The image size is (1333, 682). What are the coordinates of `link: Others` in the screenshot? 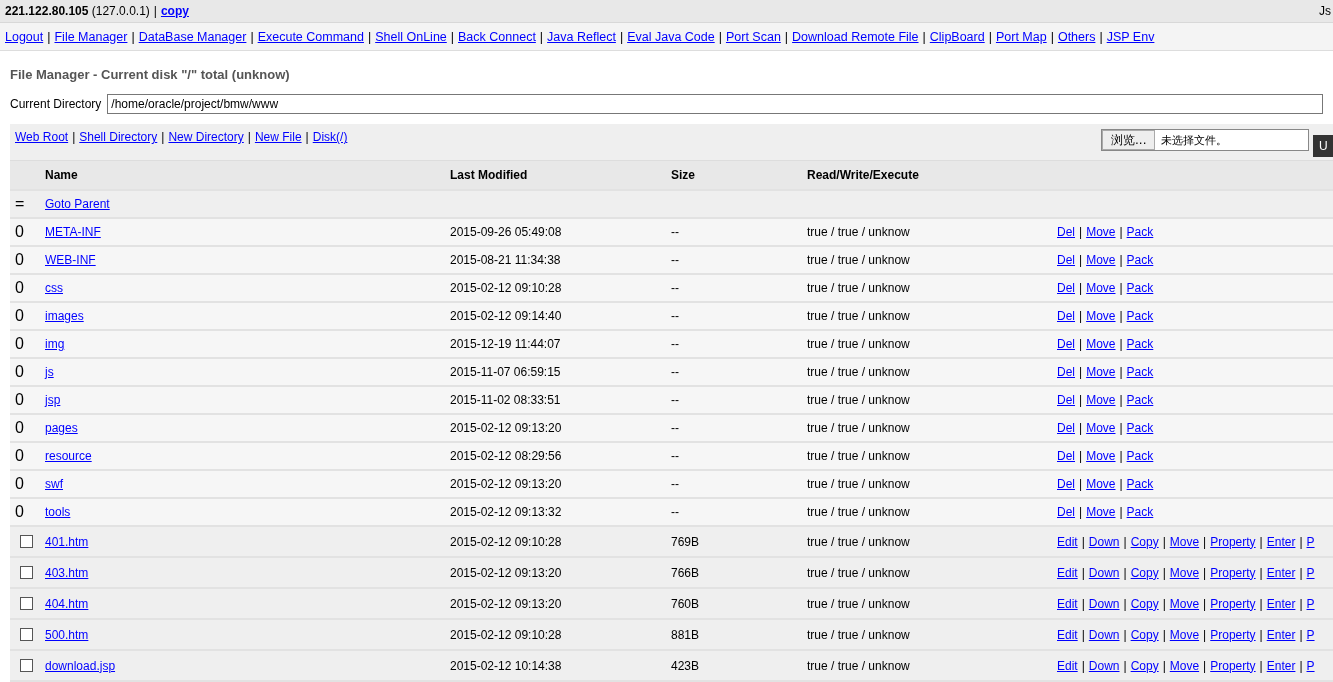 It's located at (1076, 36).